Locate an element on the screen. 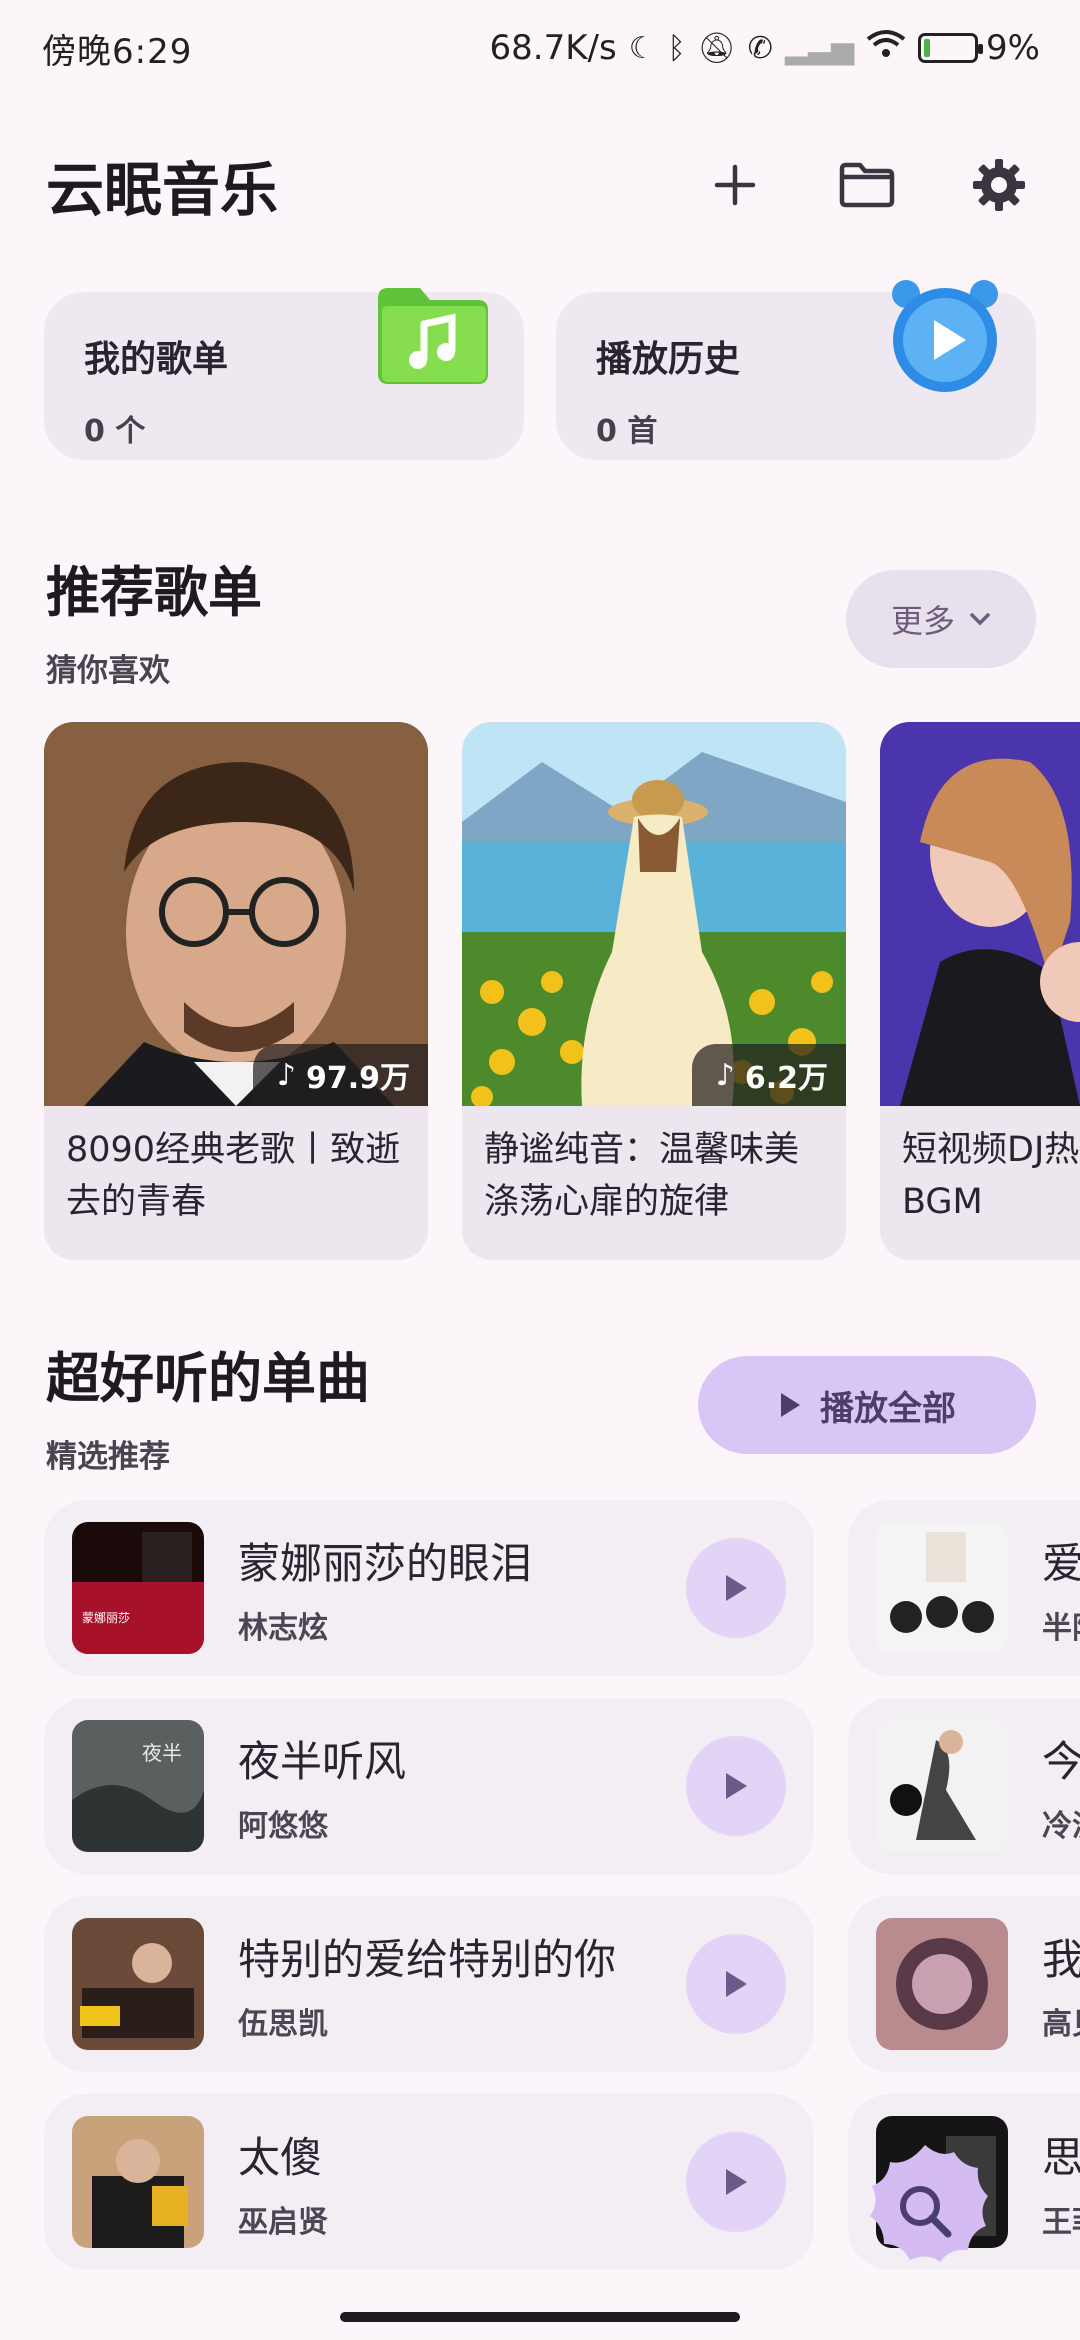 The height and width of the screenshot is (2340, 1080). song-item: 蒙娜丽莎 蒙娜丽莎的眼泪 林志炫 is located at coordinates (429, 1588).